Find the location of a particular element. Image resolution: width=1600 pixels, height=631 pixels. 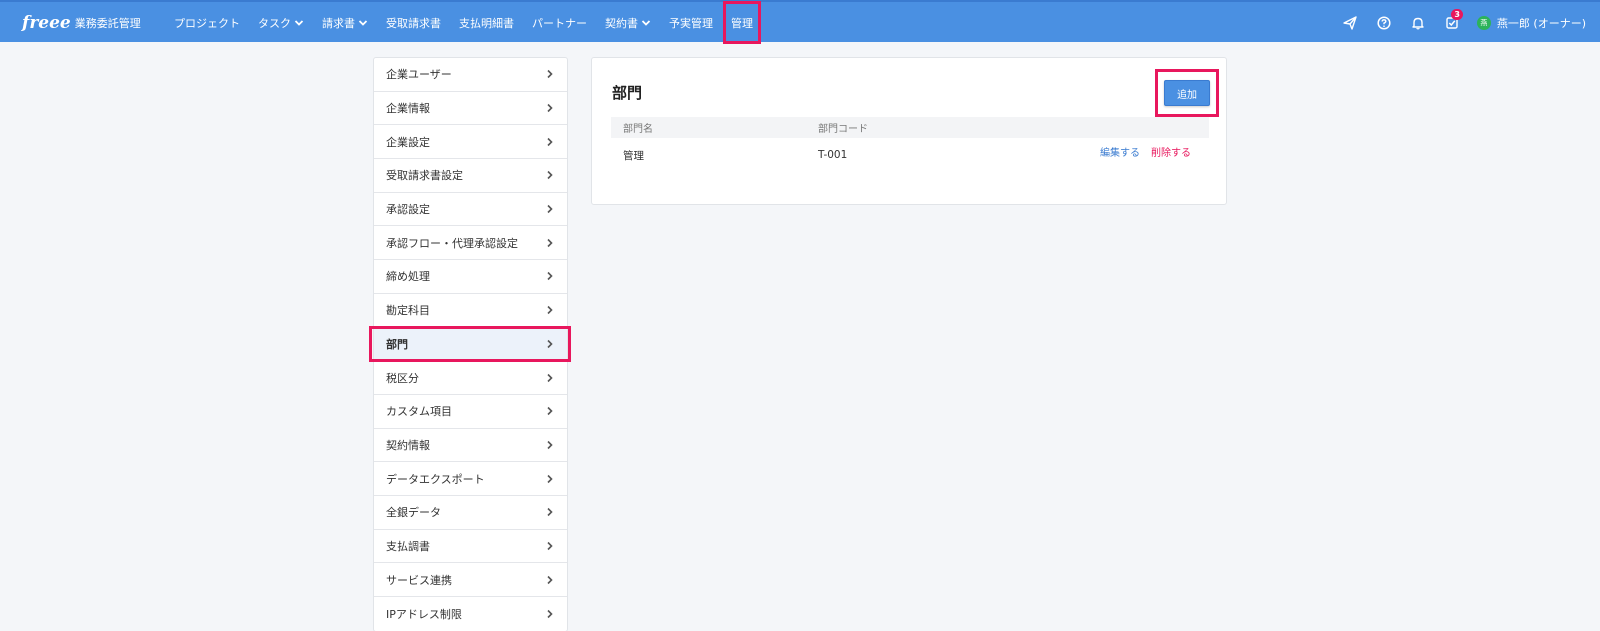

add-button-highlight: 追加 is located at coordinates (1187, 93).